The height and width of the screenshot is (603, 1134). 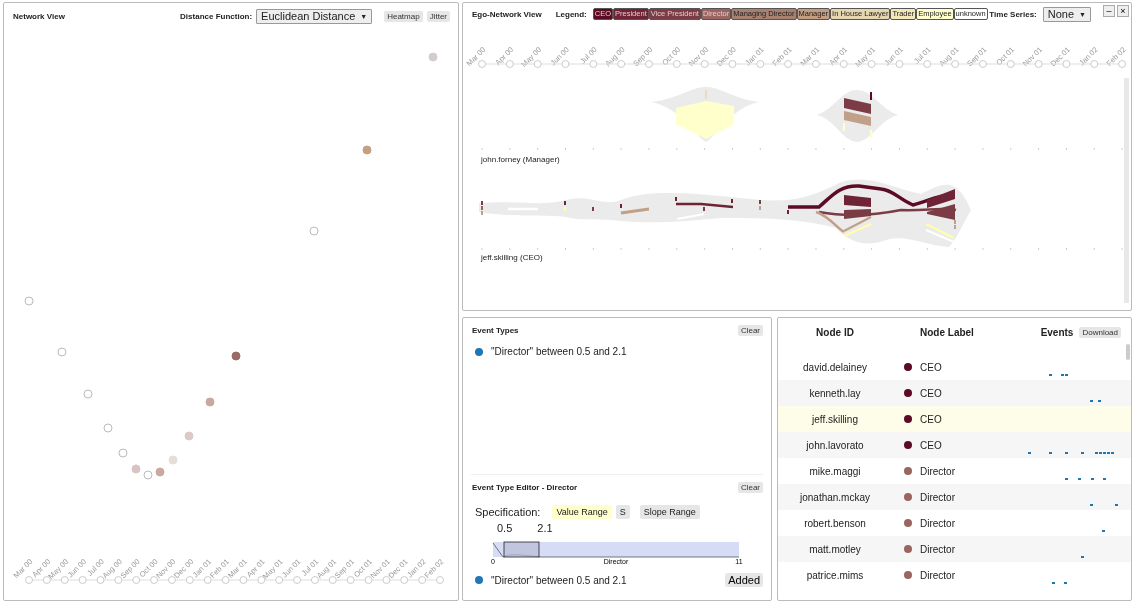 I want to click on download-button: Download, so click(x=1100, y=332).